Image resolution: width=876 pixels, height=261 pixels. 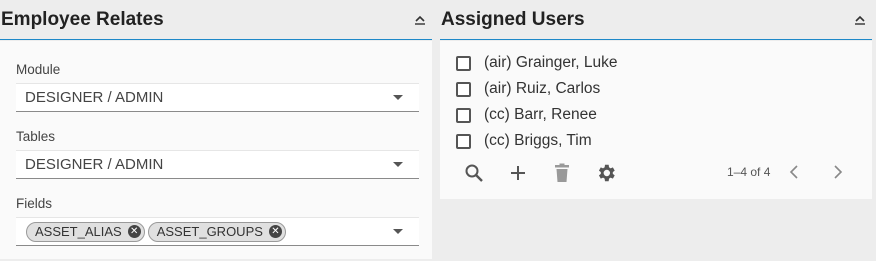 I want to click on panel-title: Employee Relates, so click(x=82, y=19).